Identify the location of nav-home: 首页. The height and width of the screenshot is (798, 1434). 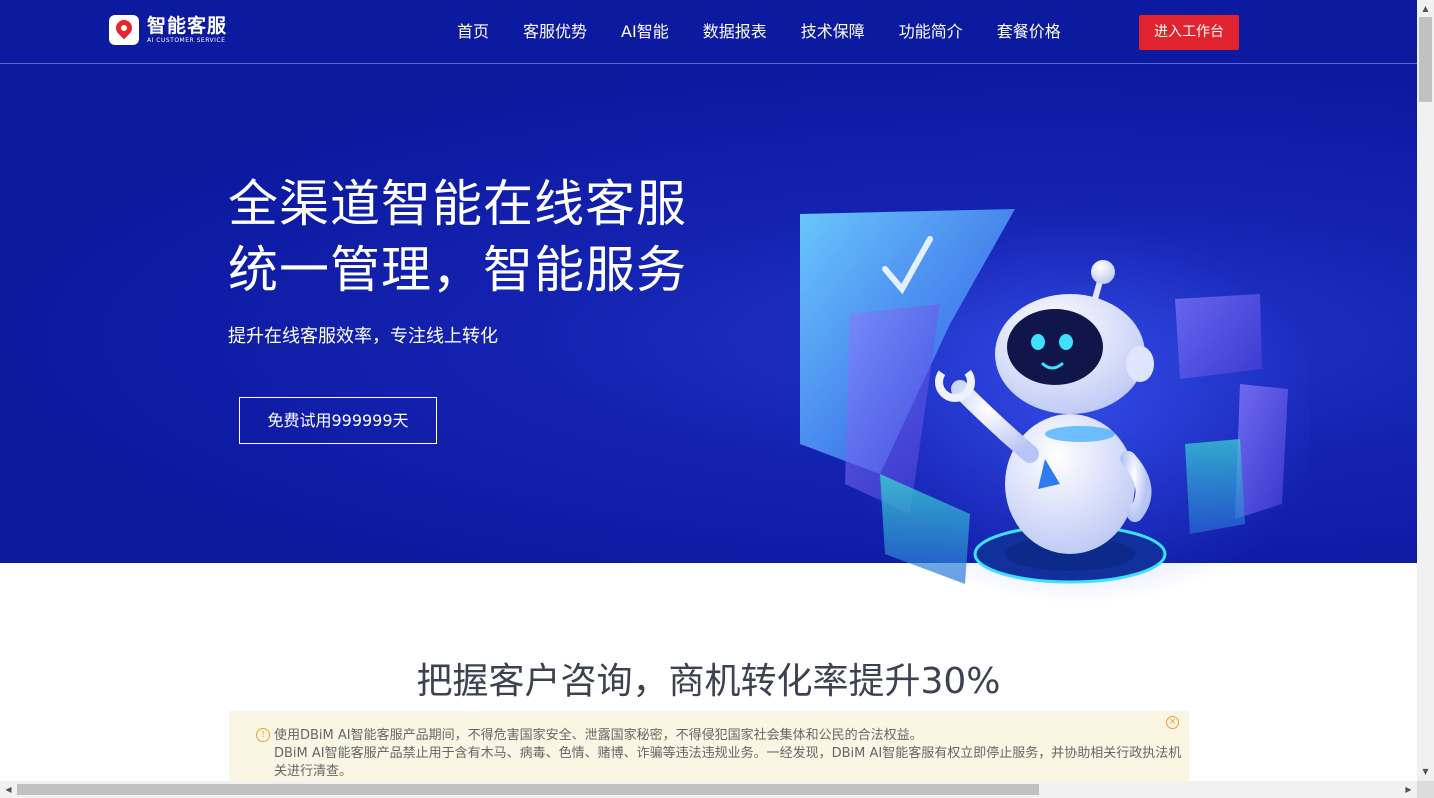
(473, 31).